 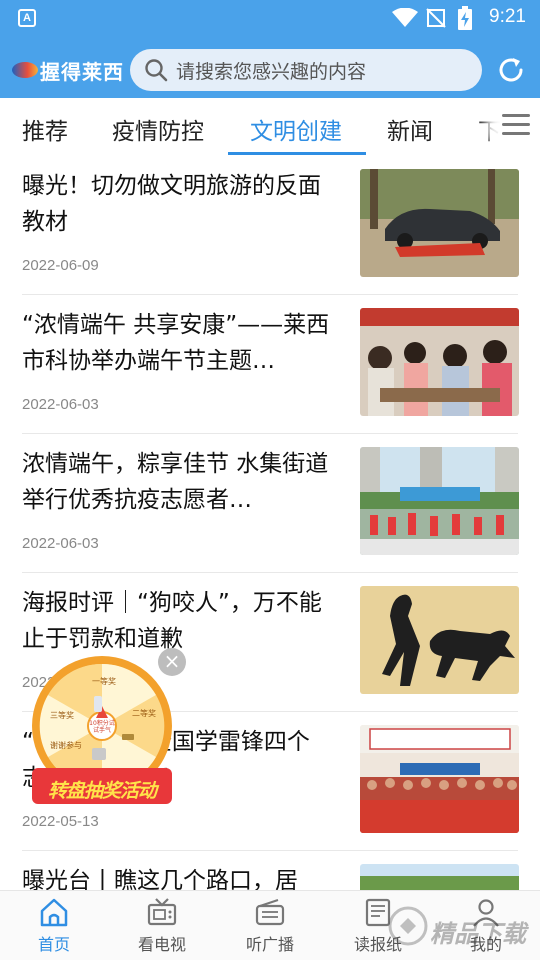 I want to click on logo-text: 握得莱西, so click(x=82, y=71).